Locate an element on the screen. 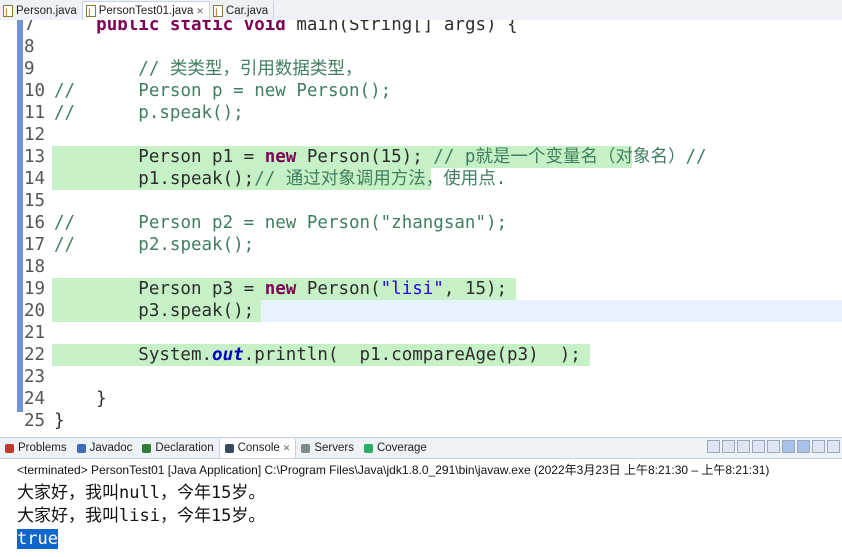  code-token: p1.speak(); is located at coordinates (154, 179).